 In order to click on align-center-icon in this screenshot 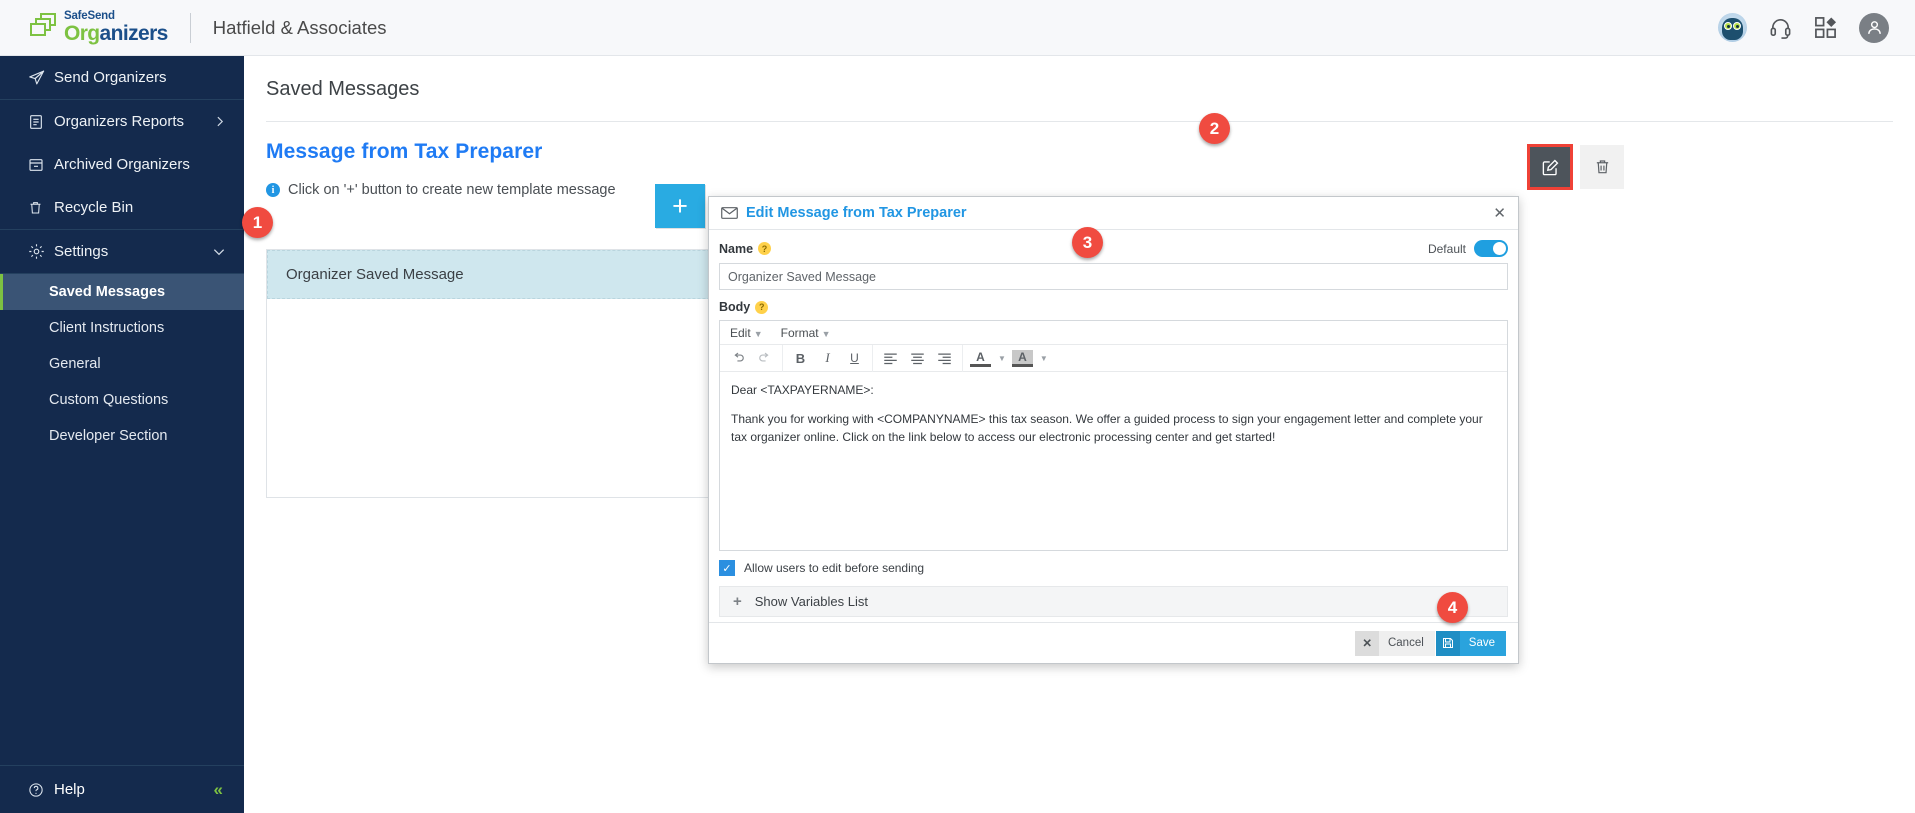, I will do `click(917, 358)`.